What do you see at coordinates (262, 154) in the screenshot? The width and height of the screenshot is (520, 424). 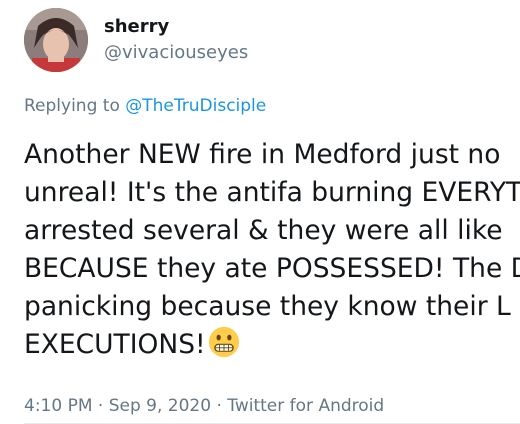 I see `tweet-text-line: Another NEW fire in Medford just no` at bounding box center [262, 154].